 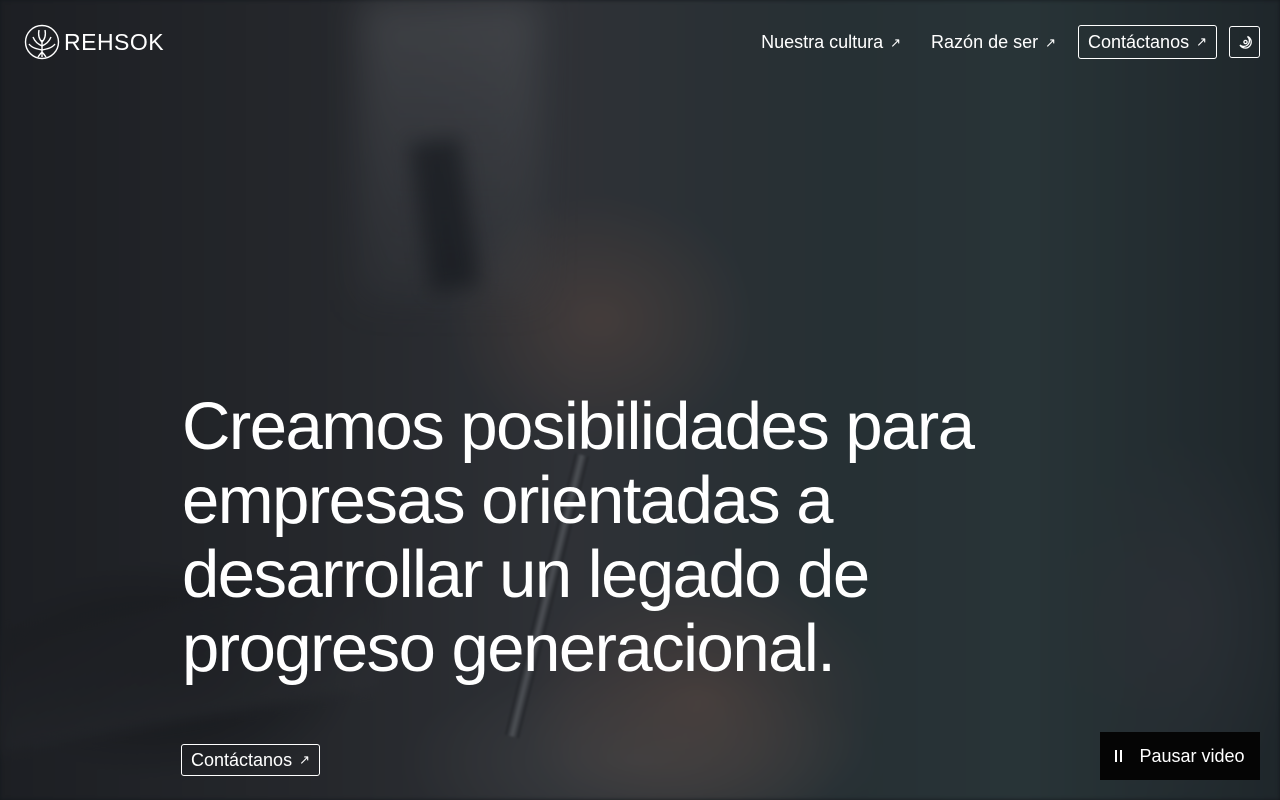 I want to click on nav-link-label: Nuestra cultura, so click(x=822, y=41).